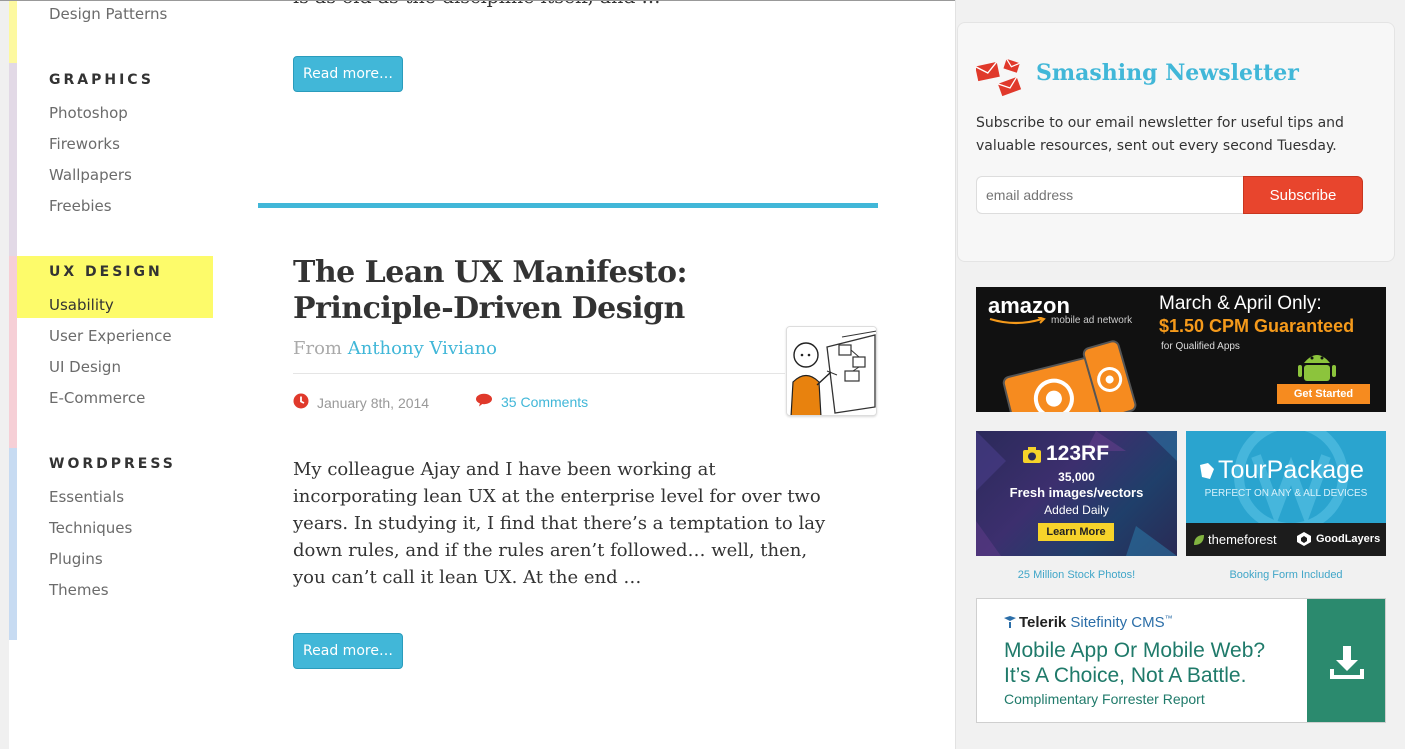 Image resolution: width=1405 pixels, height=749 pixels. Describe the element at coordinates (97, 398) in the screenshot. I see `nav-item-e-commerce: E-Commerce` at that location.